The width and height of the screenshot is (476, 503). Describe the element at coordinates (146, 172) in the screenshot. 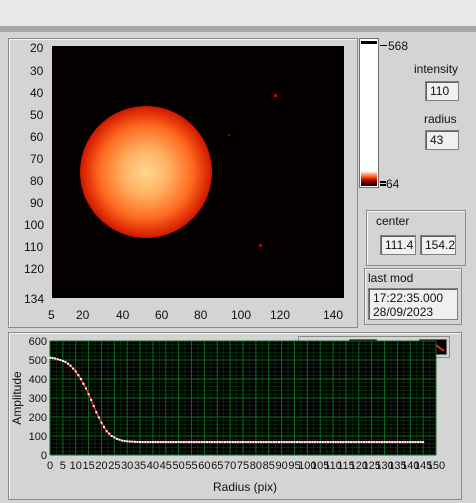

I see `beam-spot` at that location.